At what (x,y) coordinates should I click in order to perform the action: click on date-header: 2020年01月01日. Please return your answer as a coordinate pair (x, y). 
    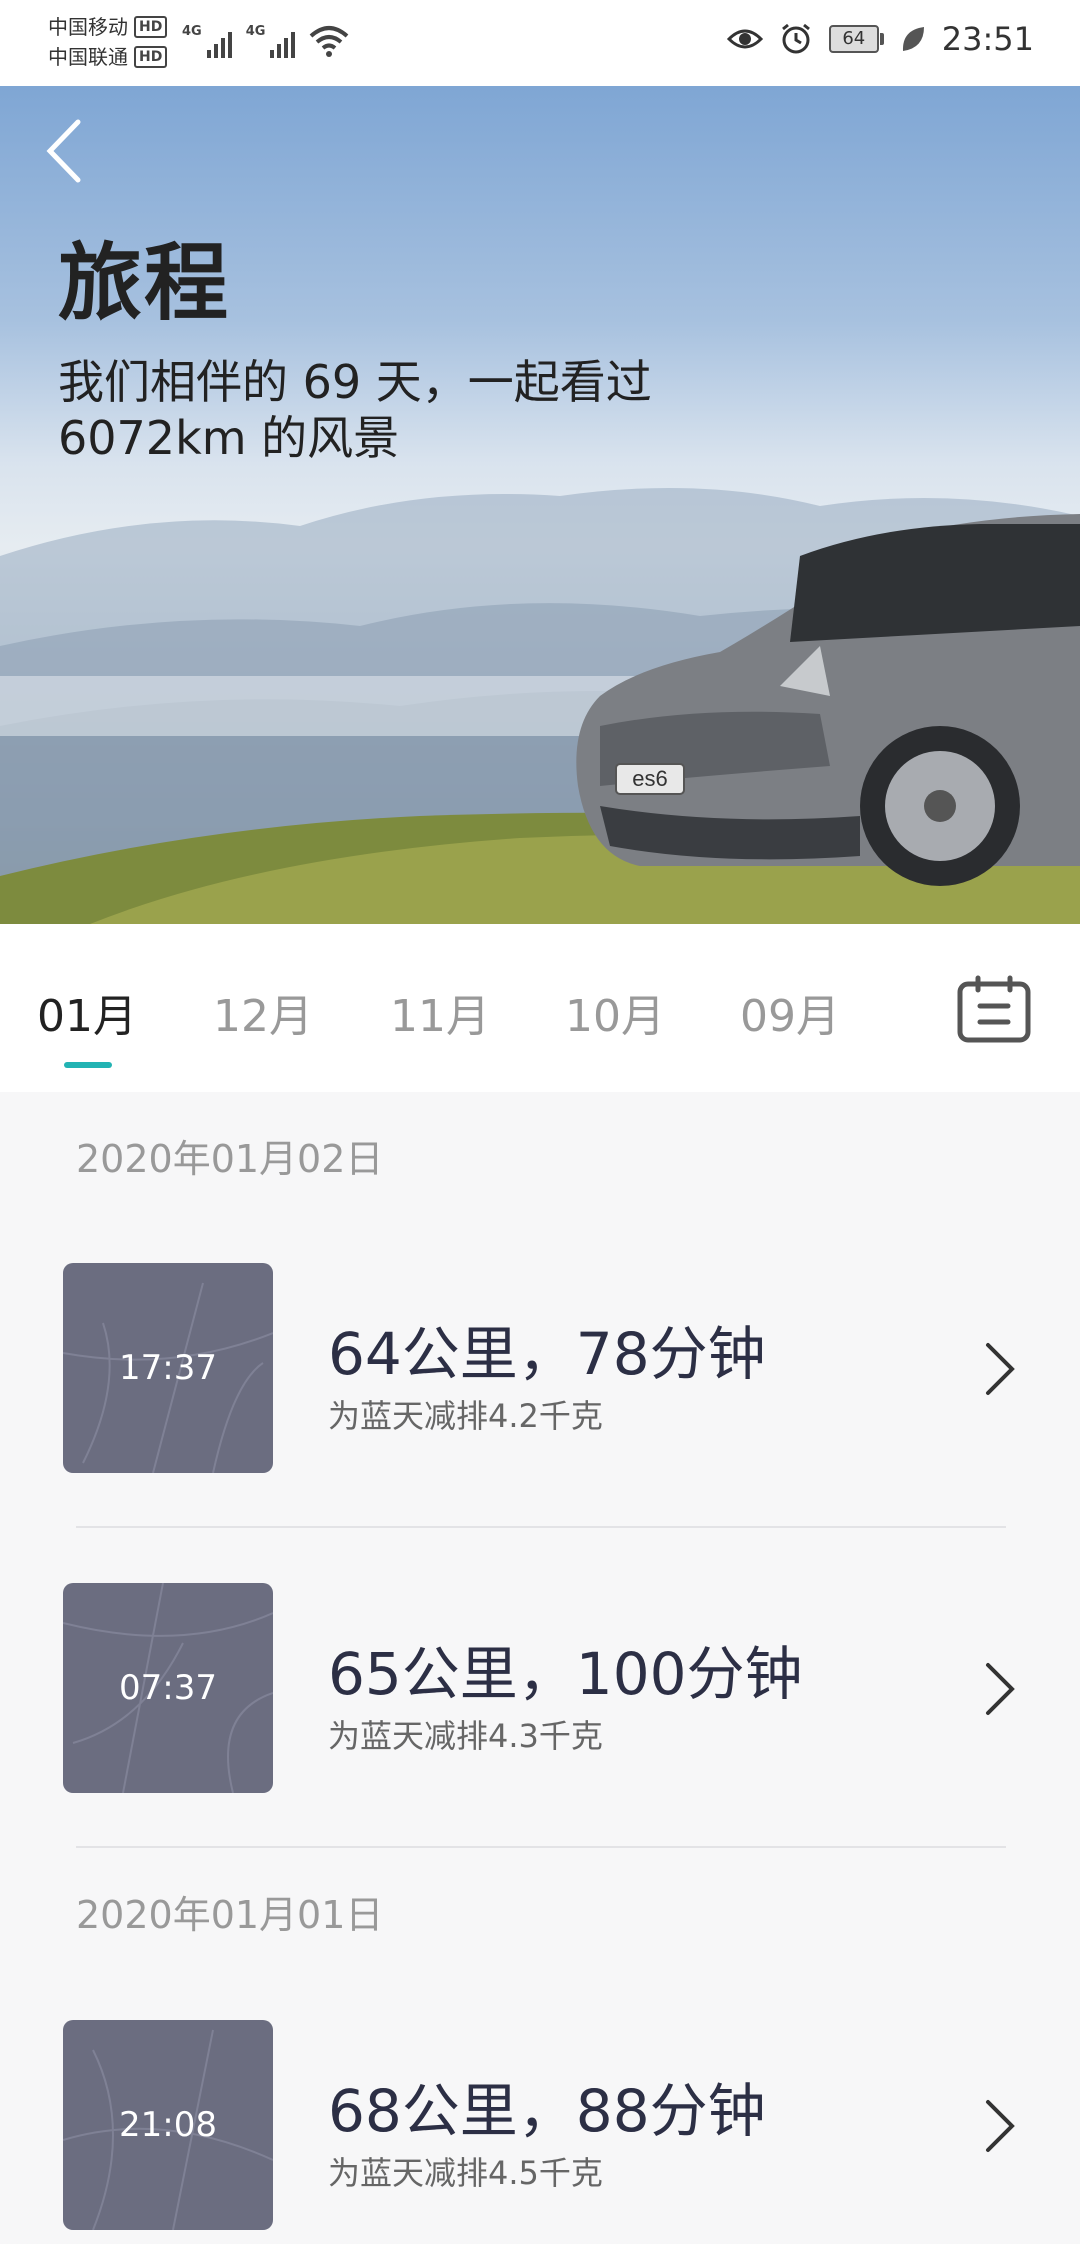
    Looking at the image, I should click on (230, 1915).